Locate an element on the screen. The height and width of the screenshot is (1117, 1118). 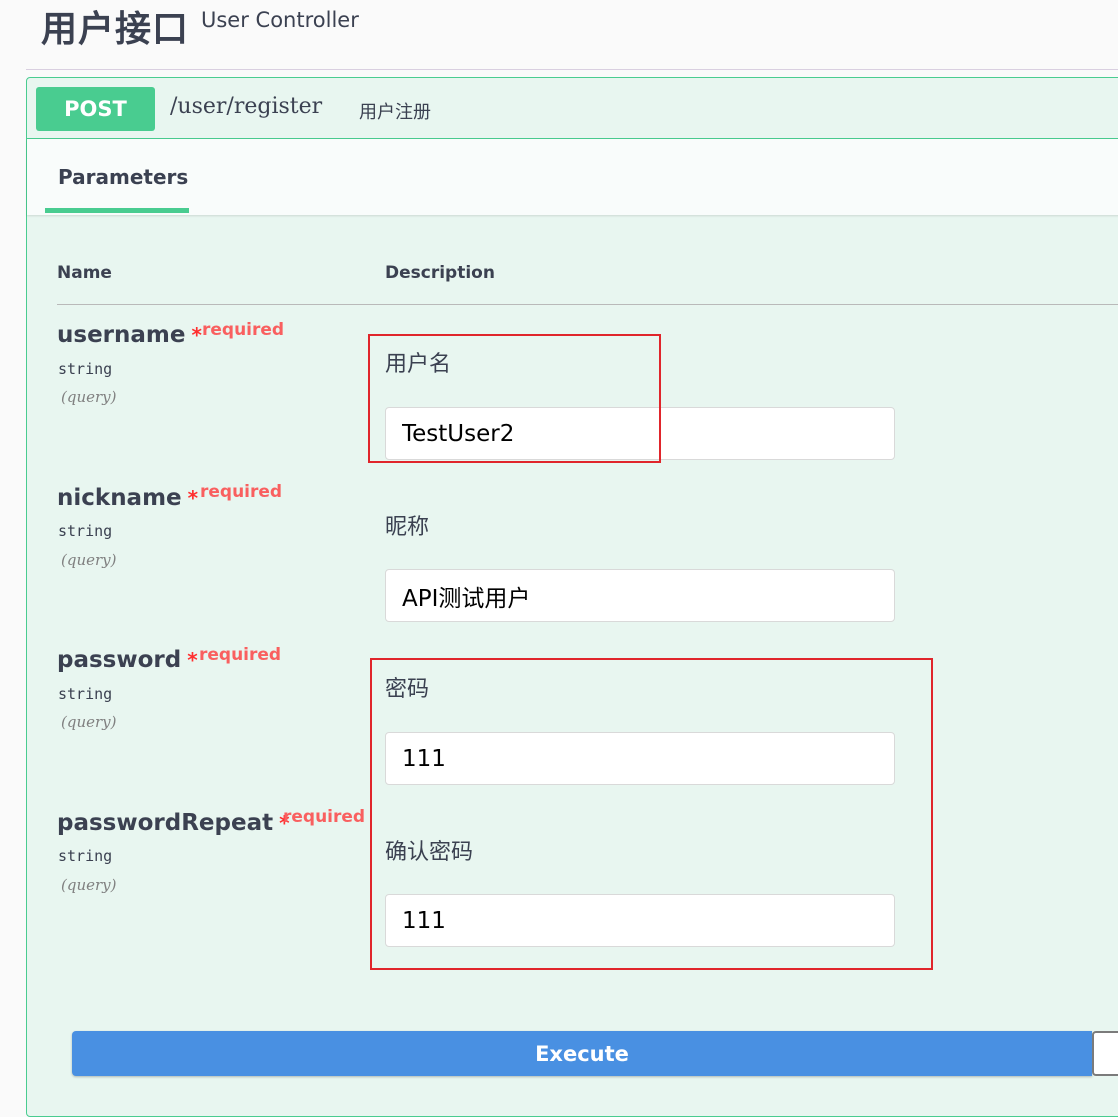
param-name-password-repeat: passwordRepeat * is located at coordinates (173, 823).